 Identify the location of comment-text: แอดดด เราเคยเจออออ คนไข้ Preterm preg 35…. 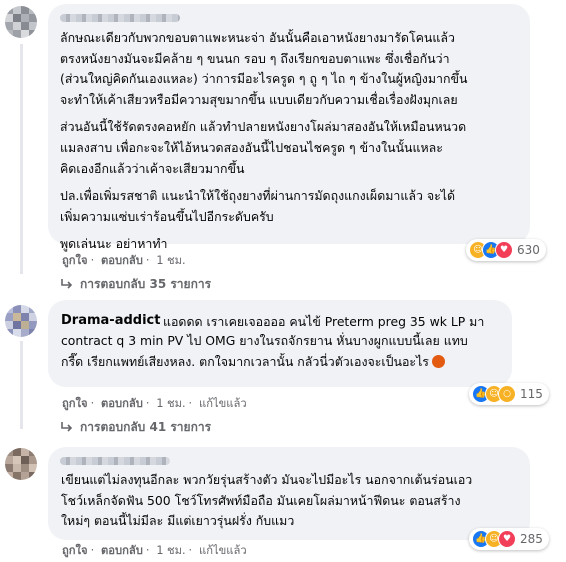
(273, 341).